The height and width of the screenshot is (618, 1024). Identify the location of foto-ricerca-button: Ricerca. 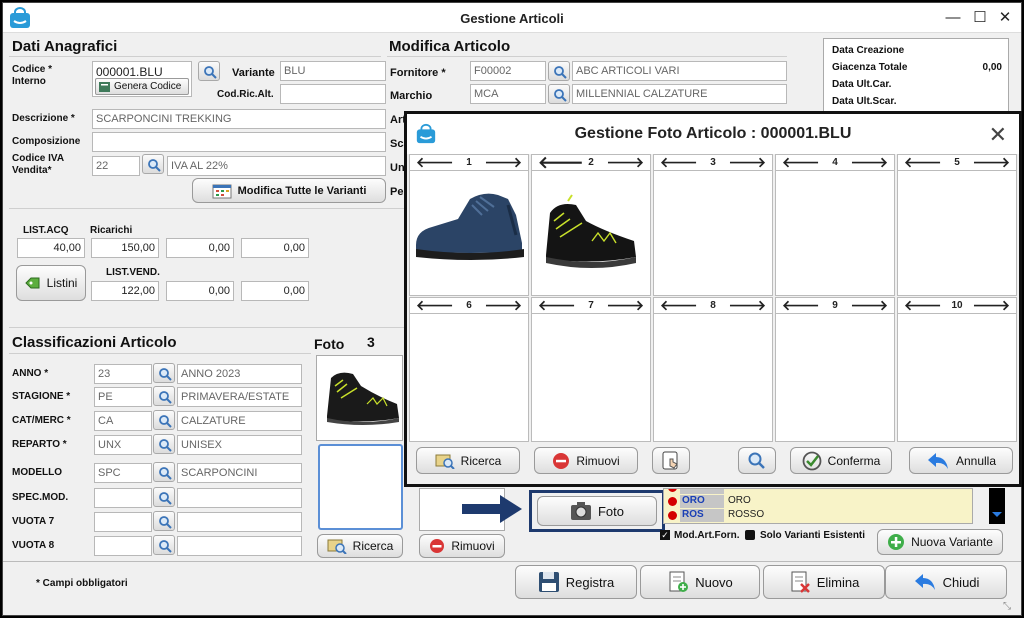
(360, 546).